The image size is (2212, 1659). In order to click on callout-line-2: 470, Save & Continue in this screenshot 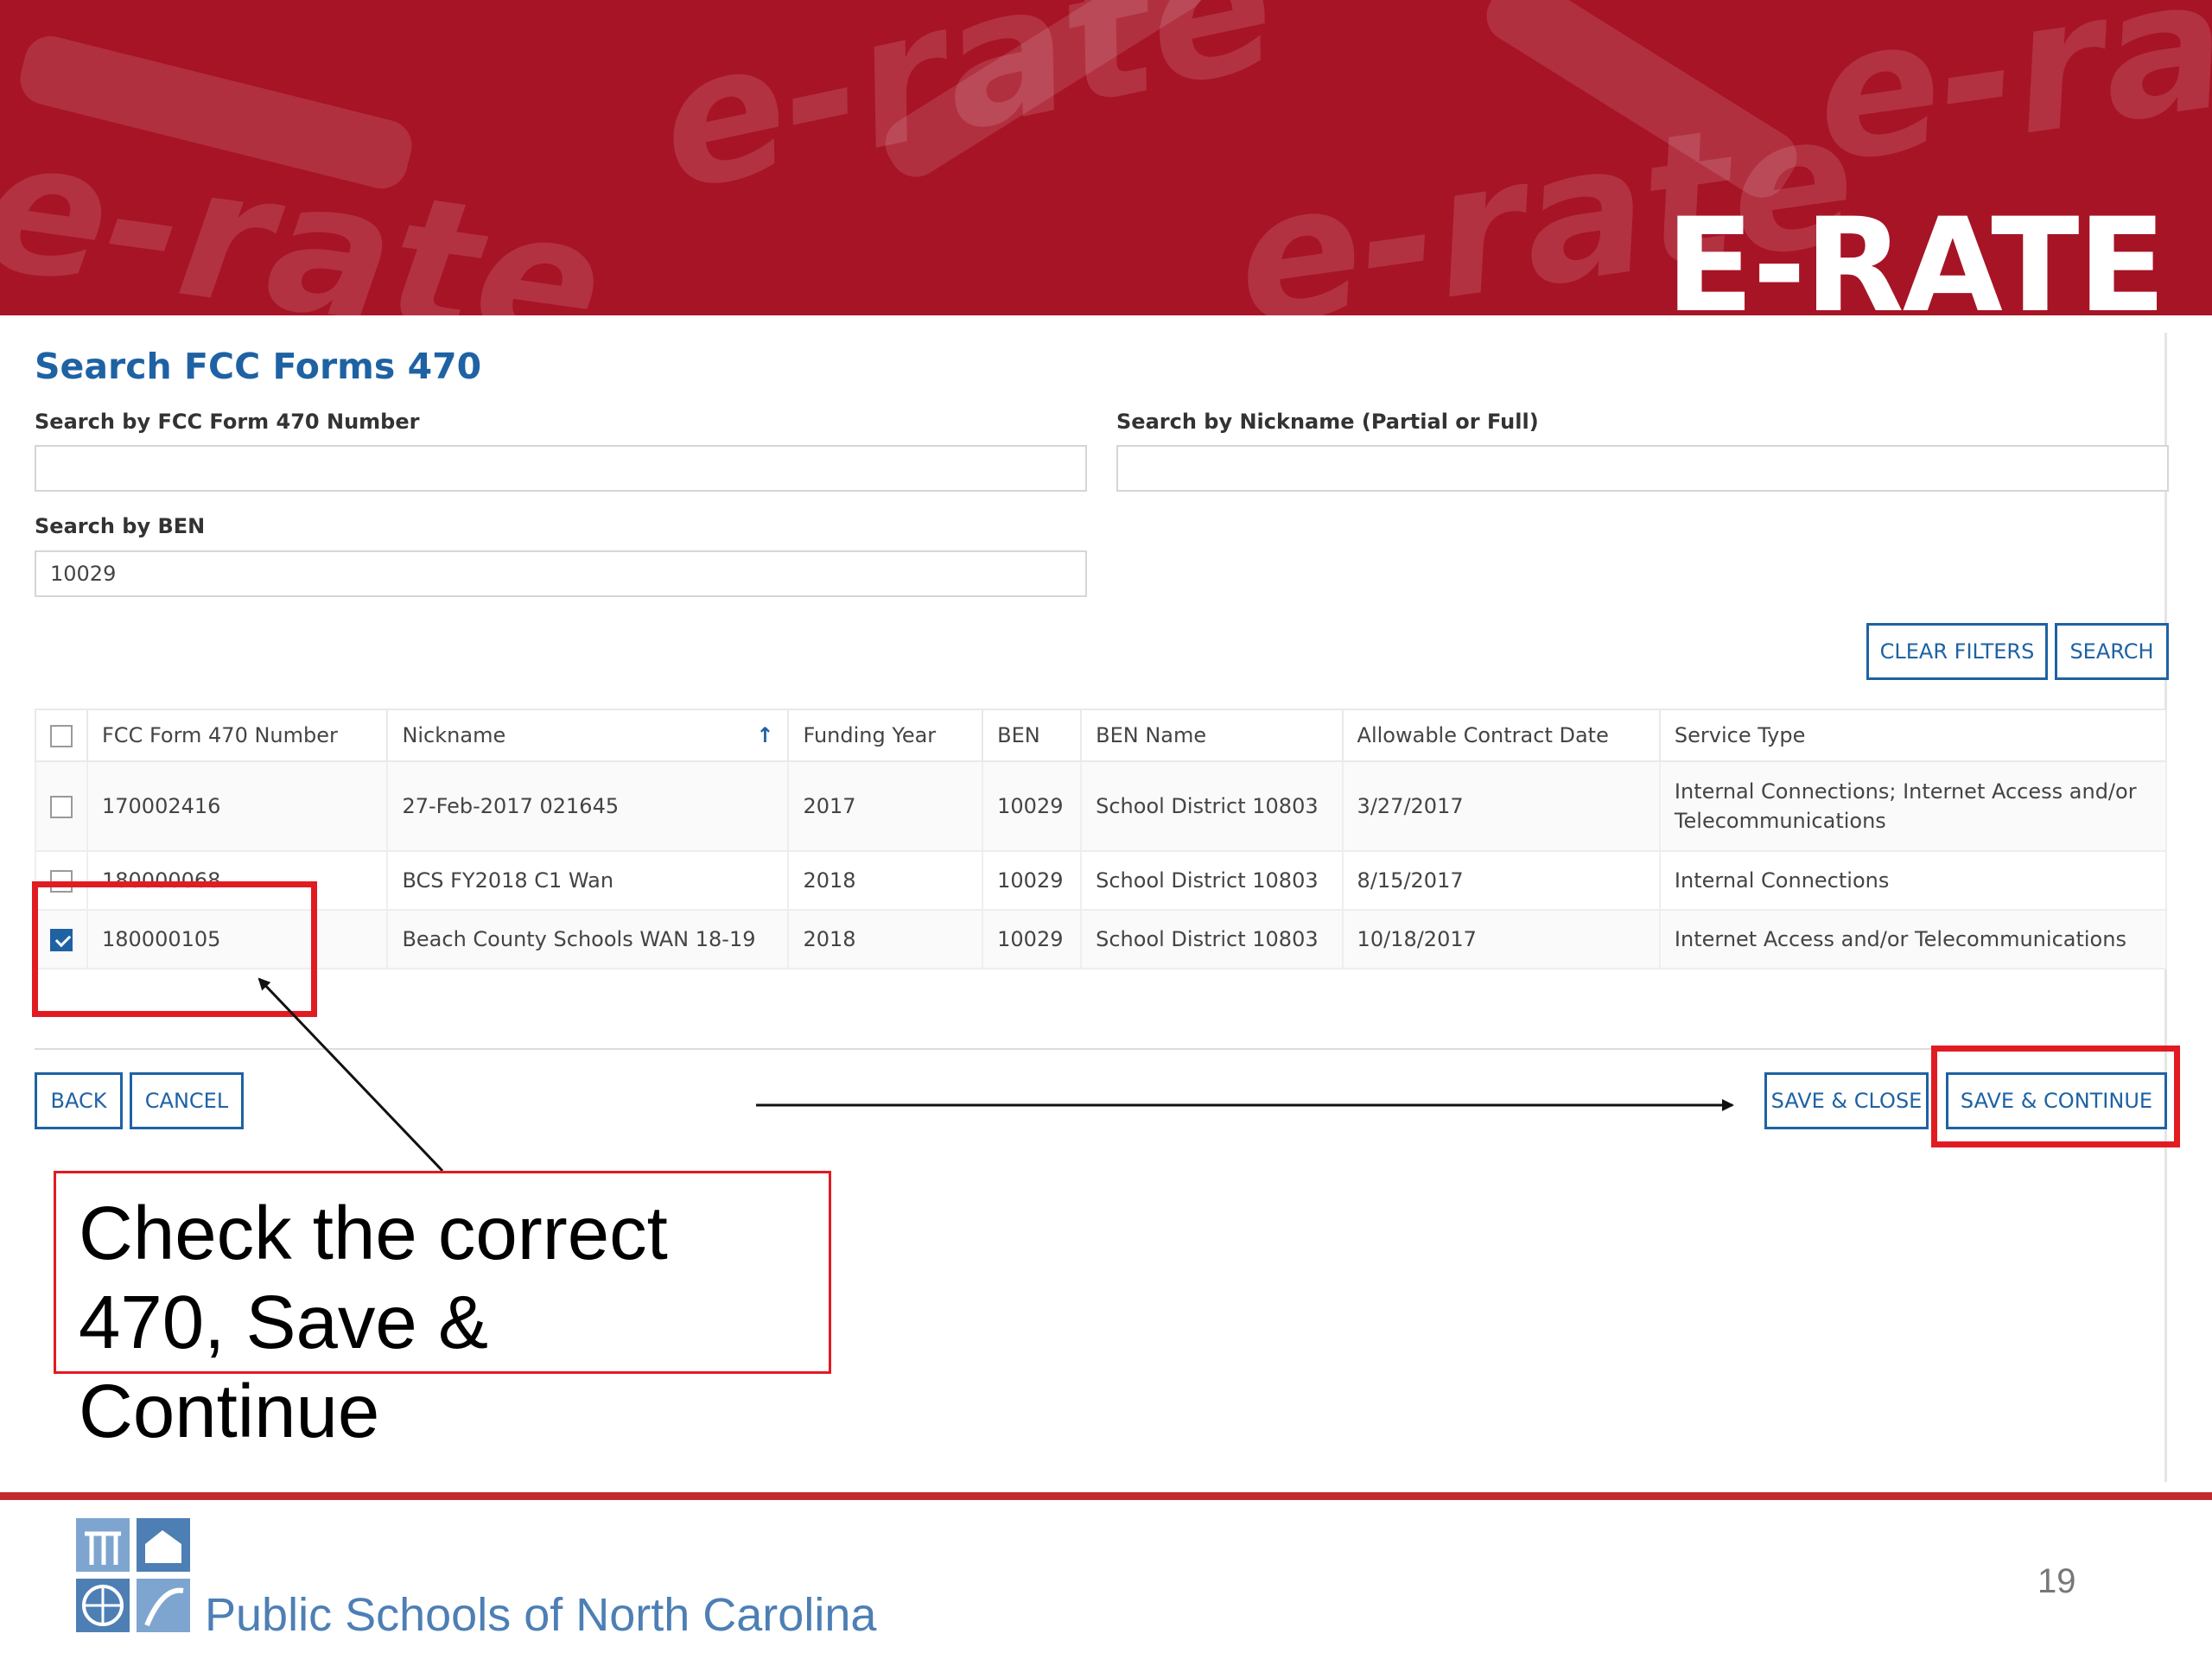, I will do `click(283, 1367)`.